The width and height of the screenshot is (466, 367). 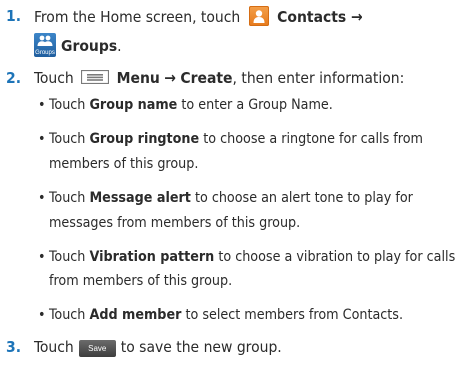 I want to click on bullet-post: to choose an alert tone to play for, so click(x=301, y=198).